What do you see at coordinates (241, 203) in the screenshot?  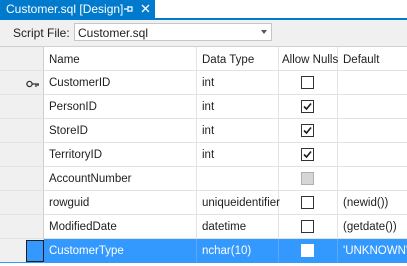 I see `data-type-cell-text: uniqueidentifier` at bounding box center [241, 203].